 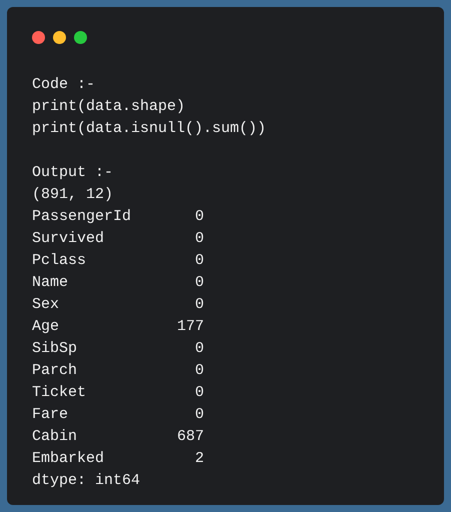 What do you see at coordinates (190, 437) in the screenshot?
I see `null-count: 687` at bounding box center [190, 437].